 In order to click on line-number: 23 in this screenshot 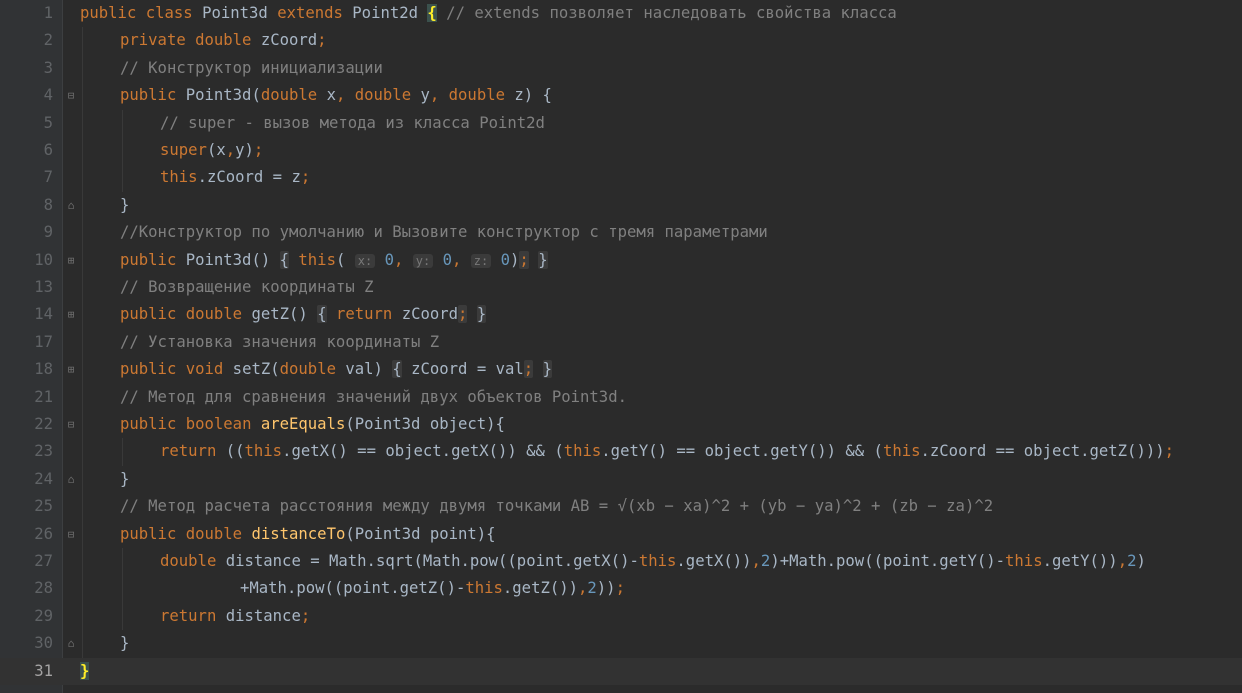, I will do `click(26, 451)`.